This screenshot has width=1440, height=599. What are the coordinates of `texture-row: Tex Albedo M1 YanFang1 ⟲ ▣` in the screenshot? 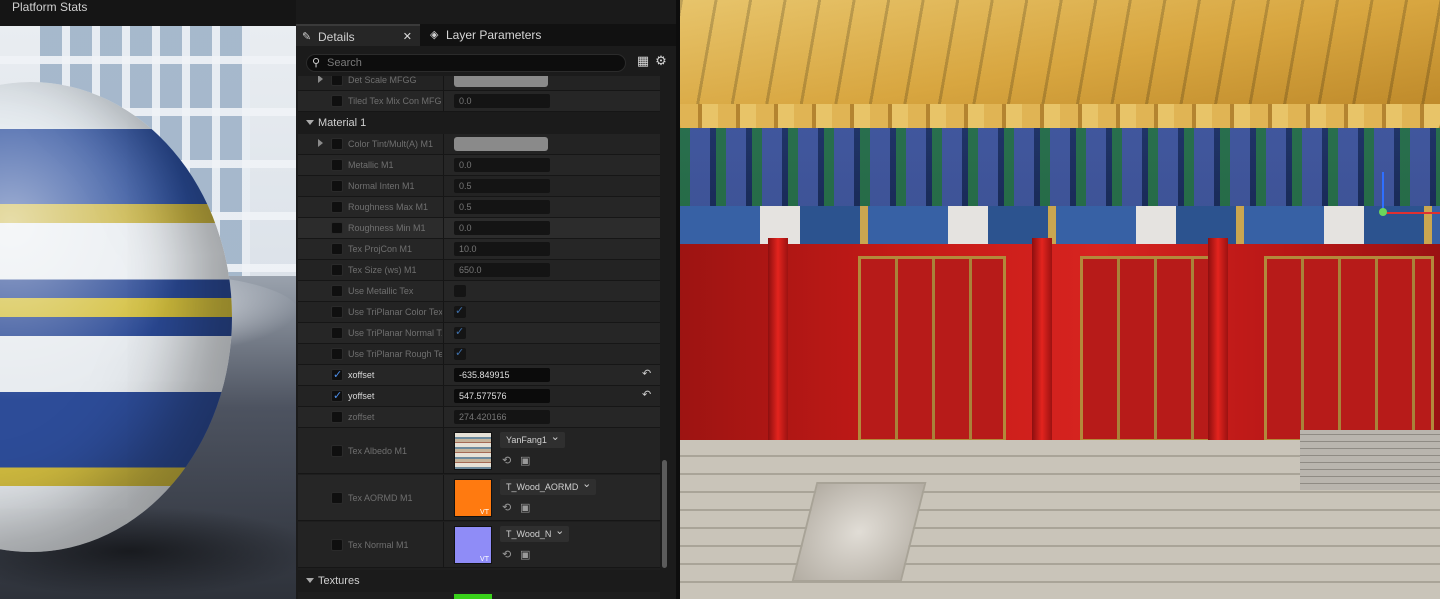 It's located at (479, 451).